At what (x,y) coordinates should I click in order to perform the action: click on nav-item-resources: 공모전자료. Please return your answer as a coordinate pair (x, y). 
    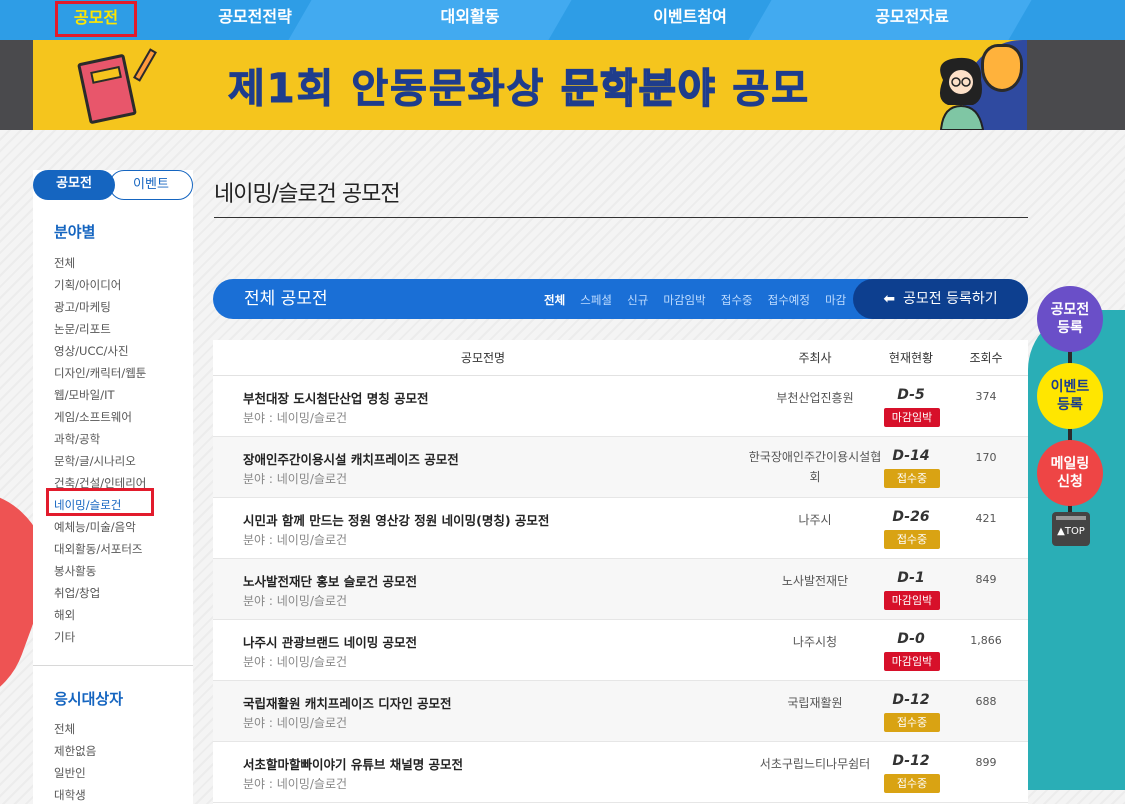
    Looking at the image, I should click on (912, 20).